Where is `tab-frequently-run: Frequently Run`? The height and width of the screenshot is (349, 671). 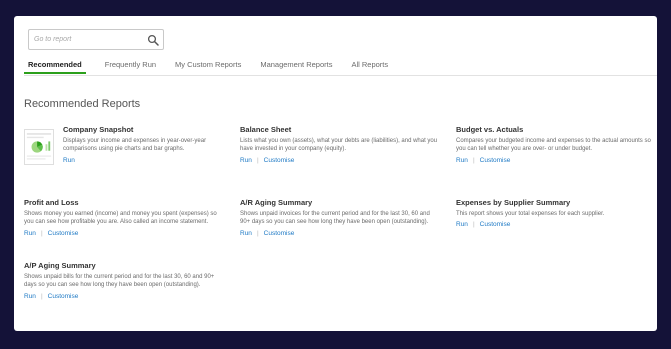 tab-frequently-run: Frequently Run is located at coordinates (130, 66).